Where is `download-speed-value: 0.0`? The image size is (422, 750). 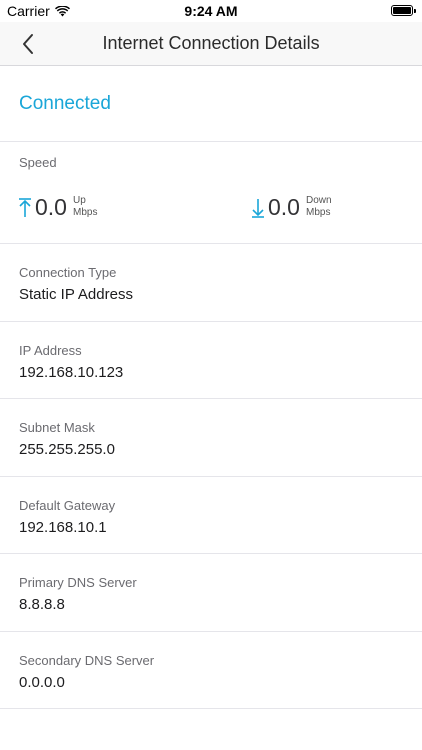
download-speed-value: 0.0 is located at coordinates (284, 207).